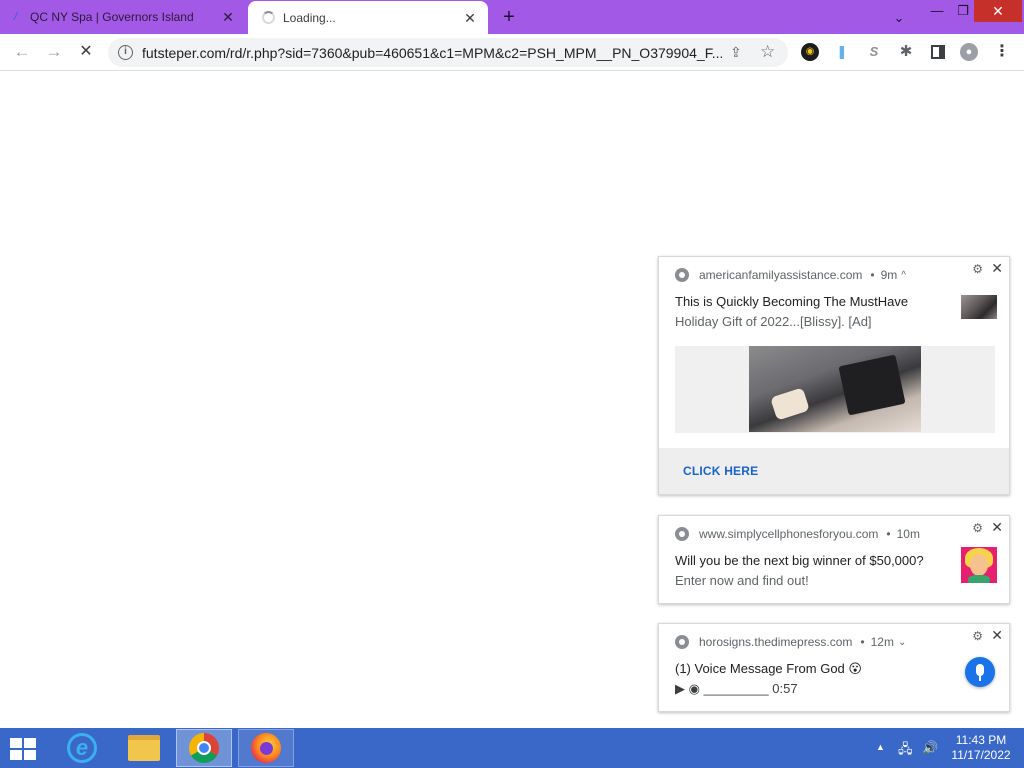  I want to click on back-arrow-icon: ←, so click(22, 52).